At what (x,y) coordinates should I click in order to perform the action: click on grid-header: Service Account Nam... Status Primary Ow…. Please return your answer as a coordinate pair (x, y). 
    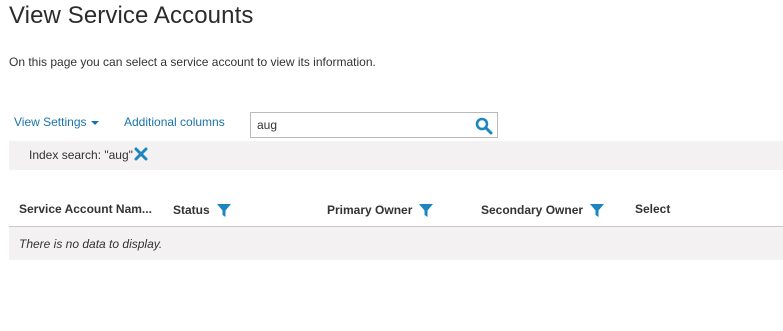
    Looking at the image, I should click on (396, 211).